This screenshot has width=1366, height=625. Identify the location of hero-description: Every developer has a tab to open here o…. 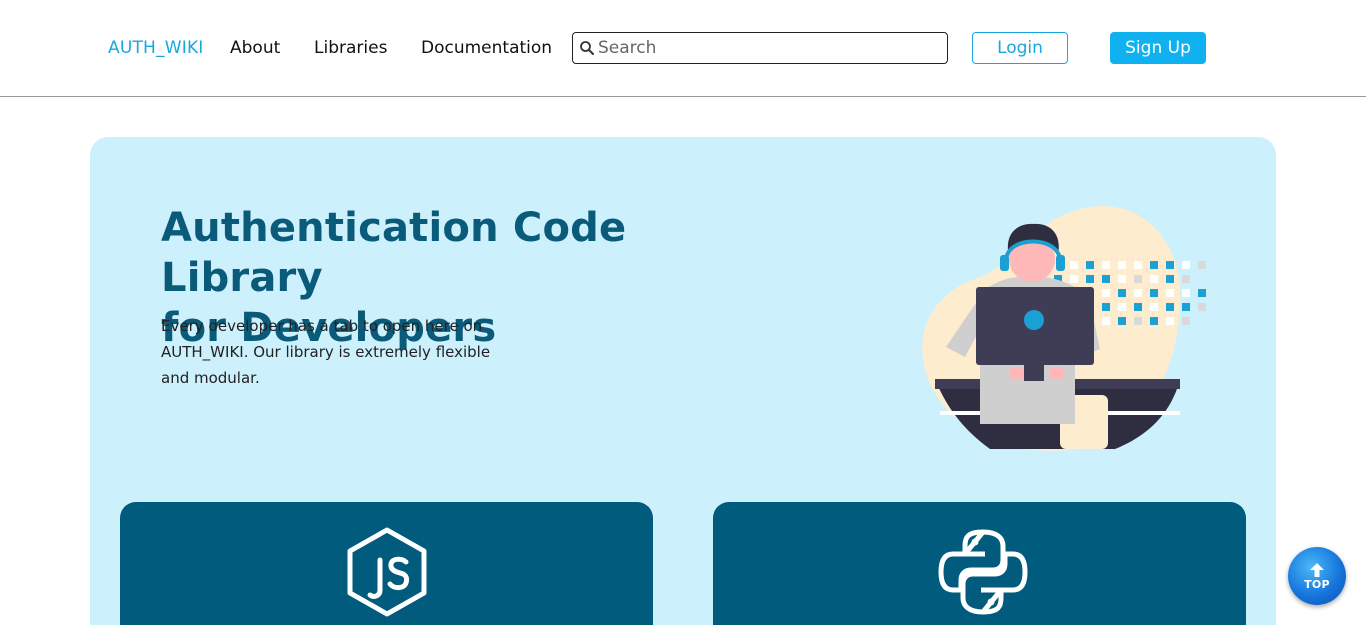
(326, 352).